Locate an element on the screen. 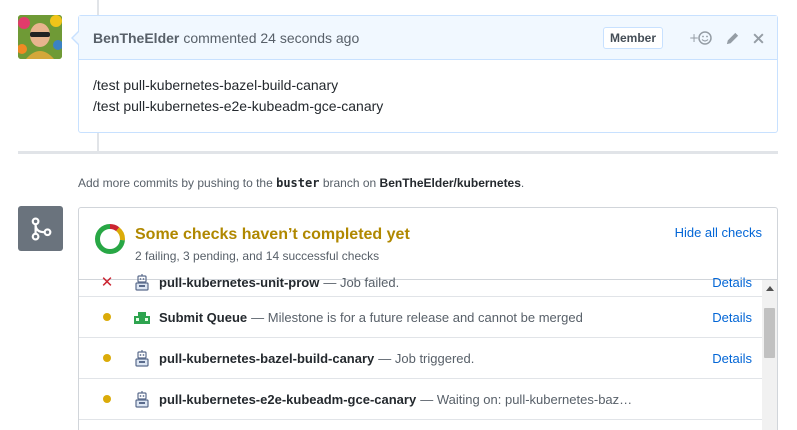  check-description: — Job triggered. is located at coordinates (426, 358).